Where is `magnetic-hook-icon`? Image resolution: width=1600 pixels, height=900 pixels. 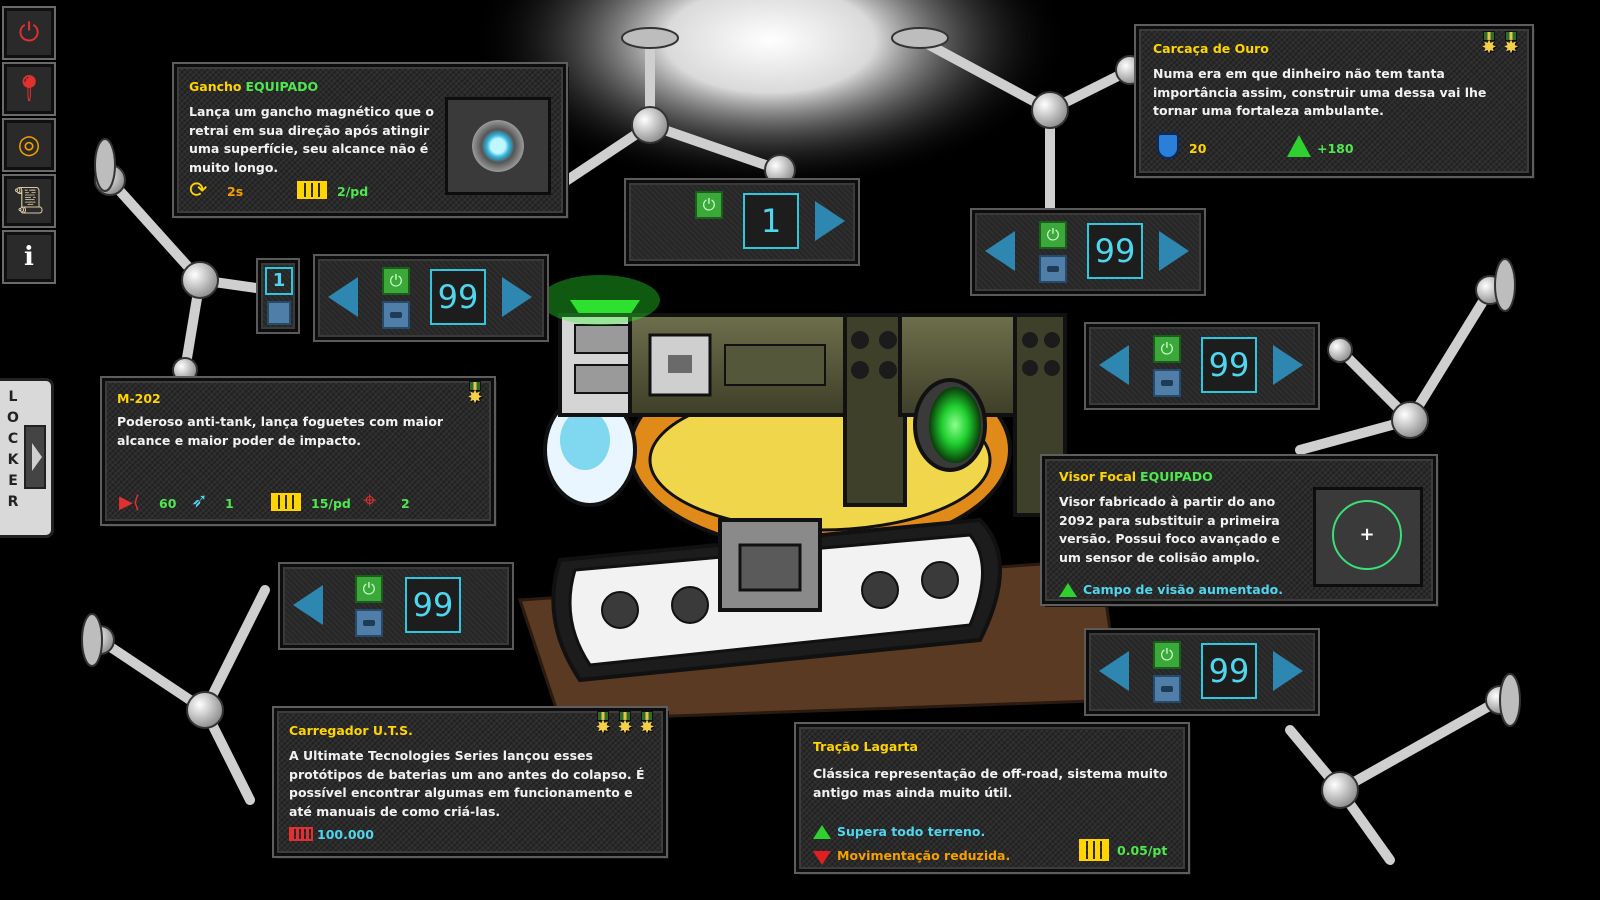 magnetic-hook-icon is located at coordinates (498, 146).